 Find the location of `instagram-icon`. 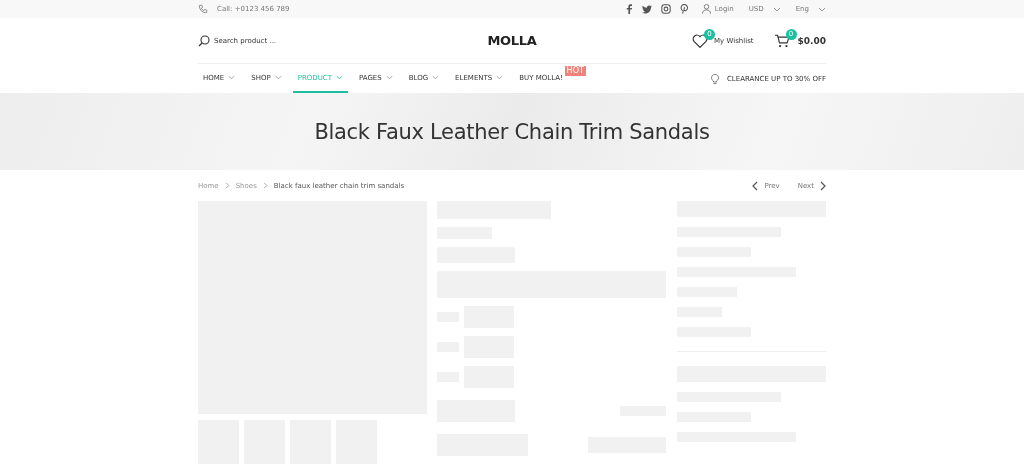

instagram-icon is located at coordinates (665, 9).